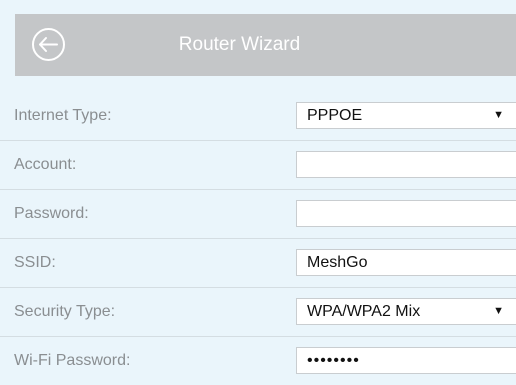 The image size is (516, 385). What do you see at coordinates (258, 116) in the screenshot?
I see `internet-type-row: Internet Type: PPPOE ▼` at bounding box center [258, 116].